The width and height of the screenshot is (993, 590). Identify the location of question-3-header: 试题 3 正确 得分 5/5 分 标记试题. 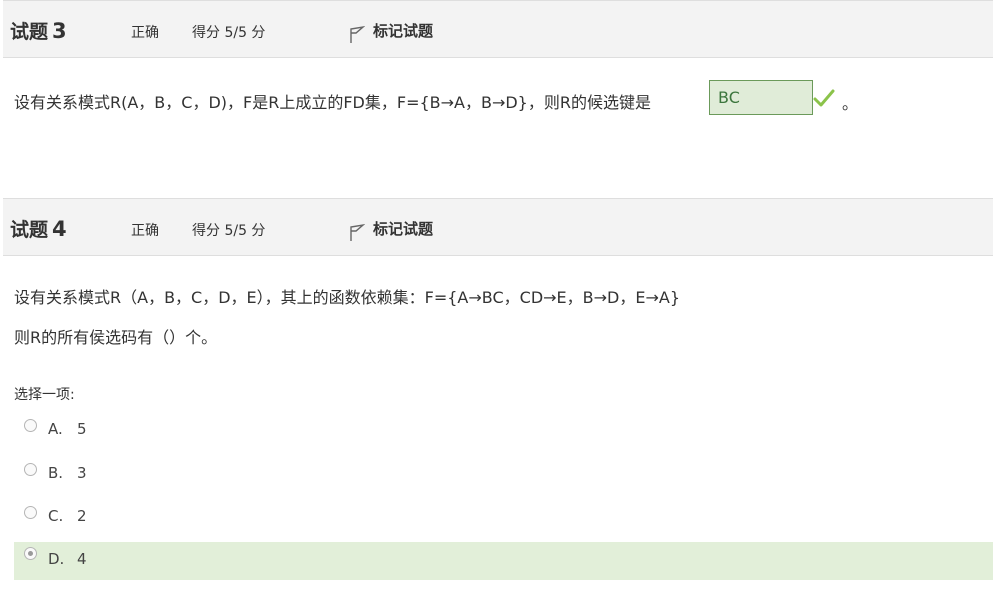
(498, 29).